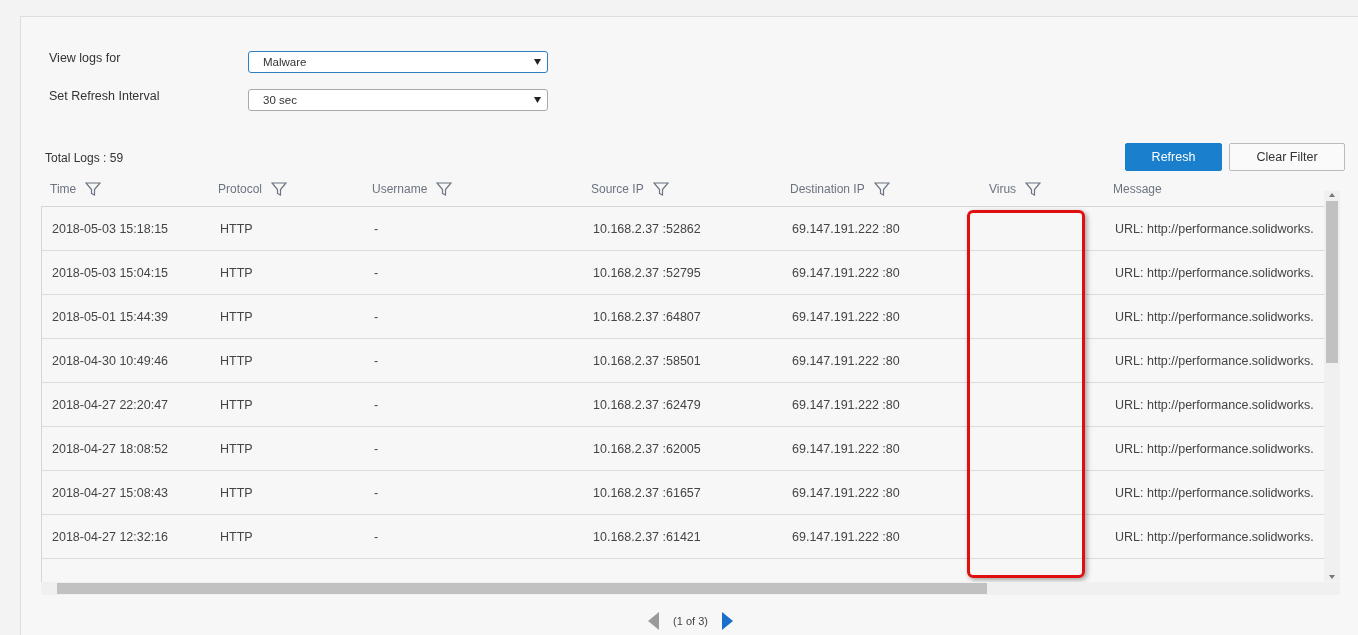 This screenshot has height=635, width=1358. I want to click on next-page-icon, so click(727, 621).